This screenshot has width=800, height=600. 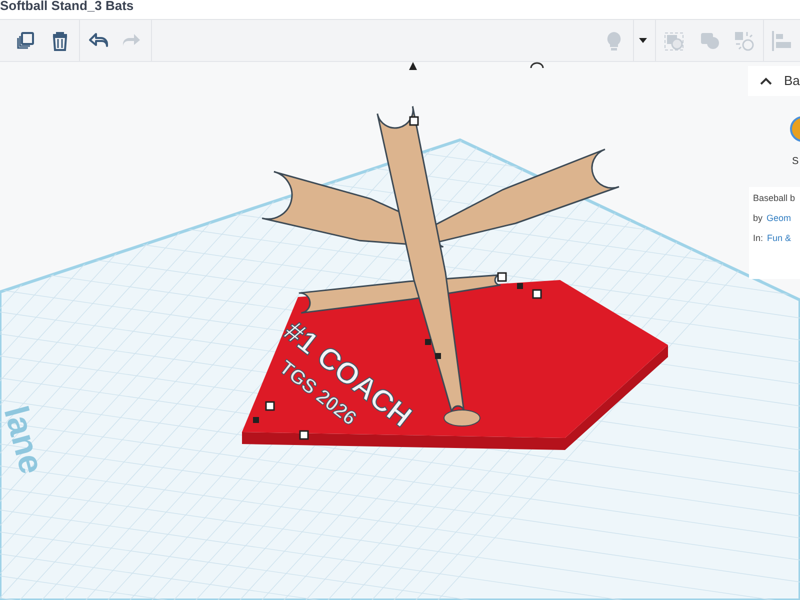 What do you see at coordinates (642, 40) in the screenshot?
I see `caret-down-icon` at bounding box center [642, 40].